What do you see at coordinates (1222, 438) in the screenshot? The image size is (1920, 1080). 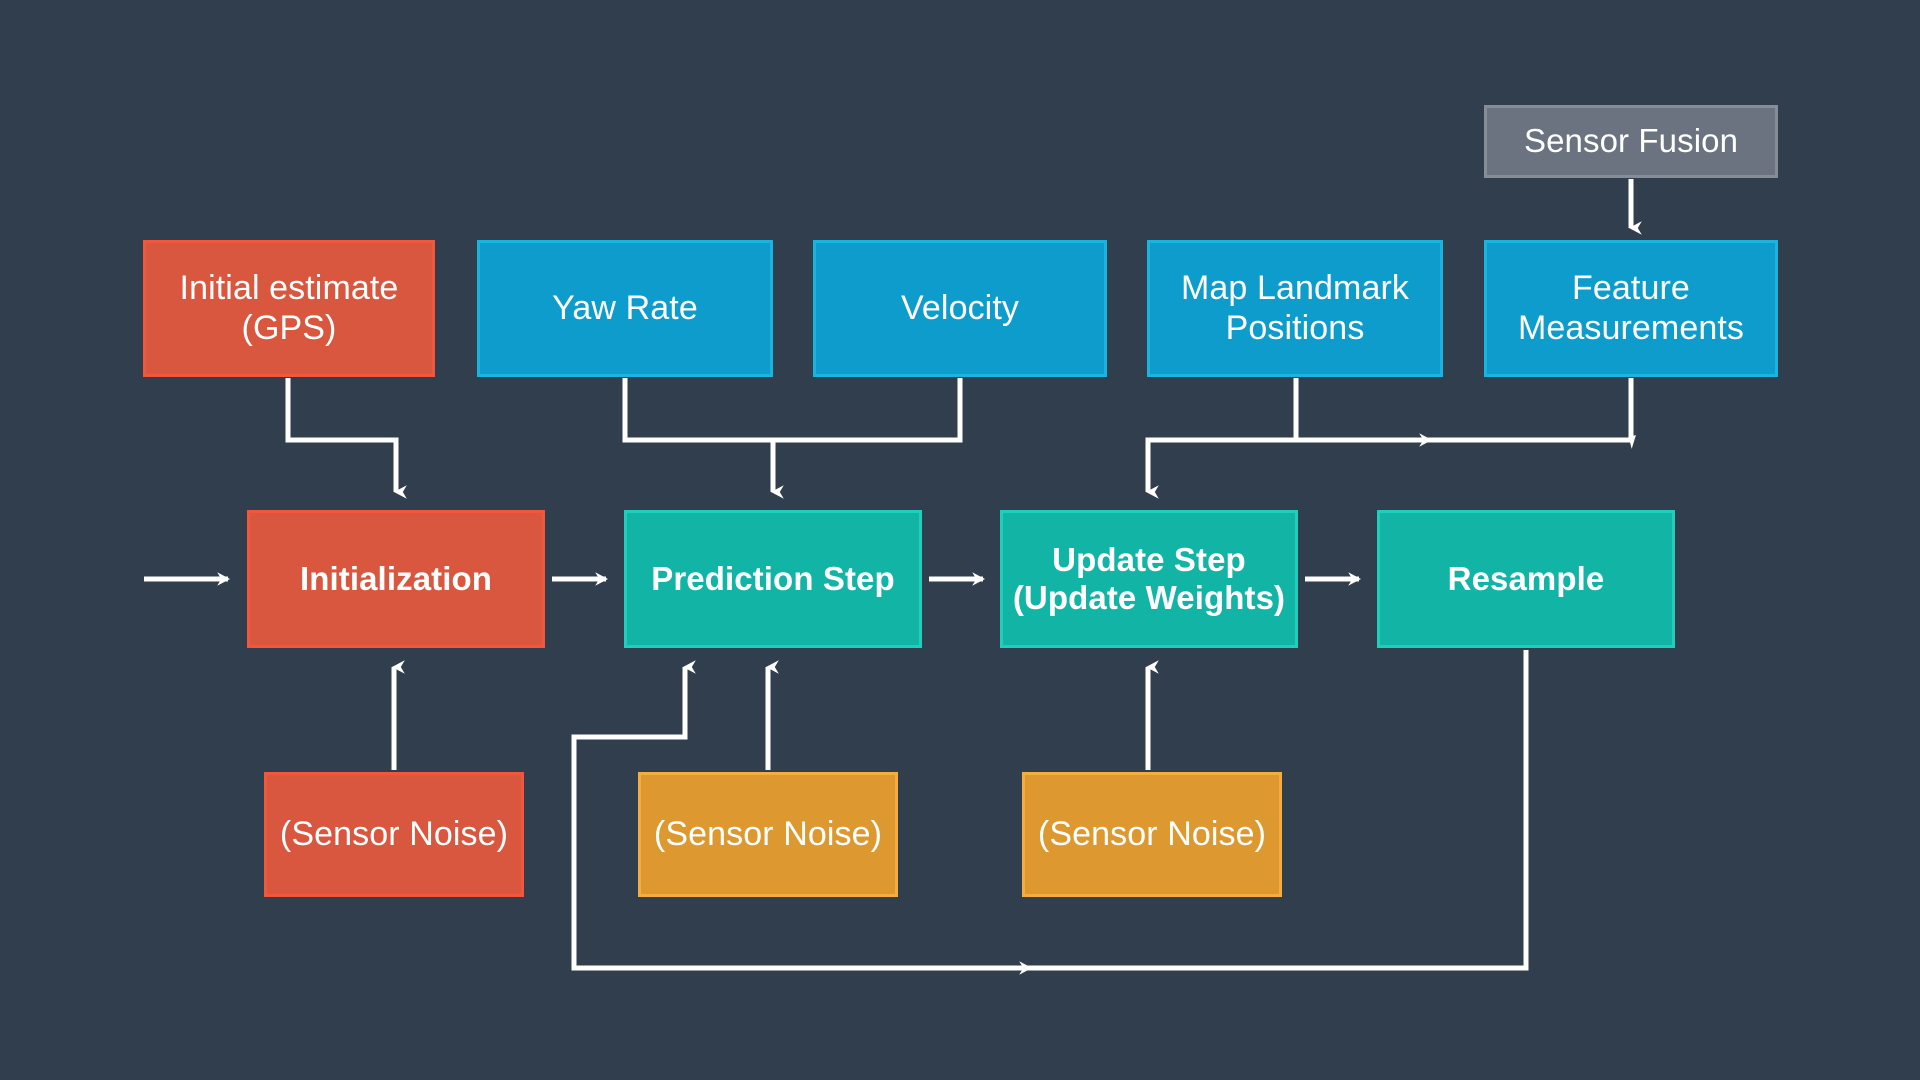 I see `edge-map-landmark-to-update` at bounding box center [1222, 438].